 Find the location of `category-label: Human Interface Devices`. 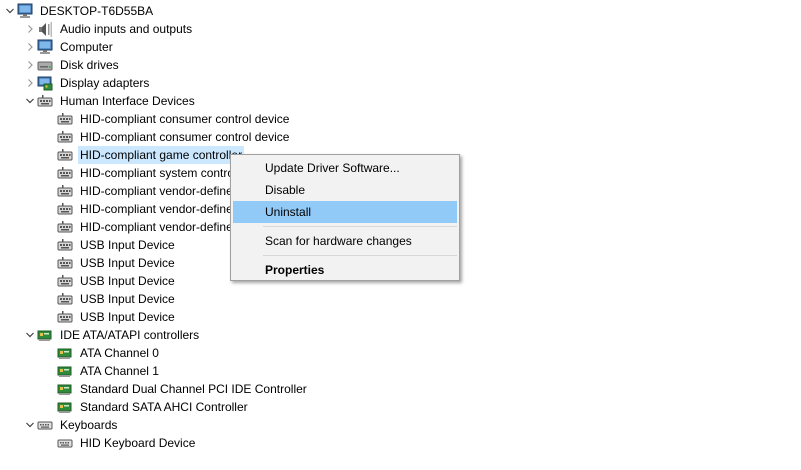

category-label: Human Interface Devices is located at coordinates (127, 101).